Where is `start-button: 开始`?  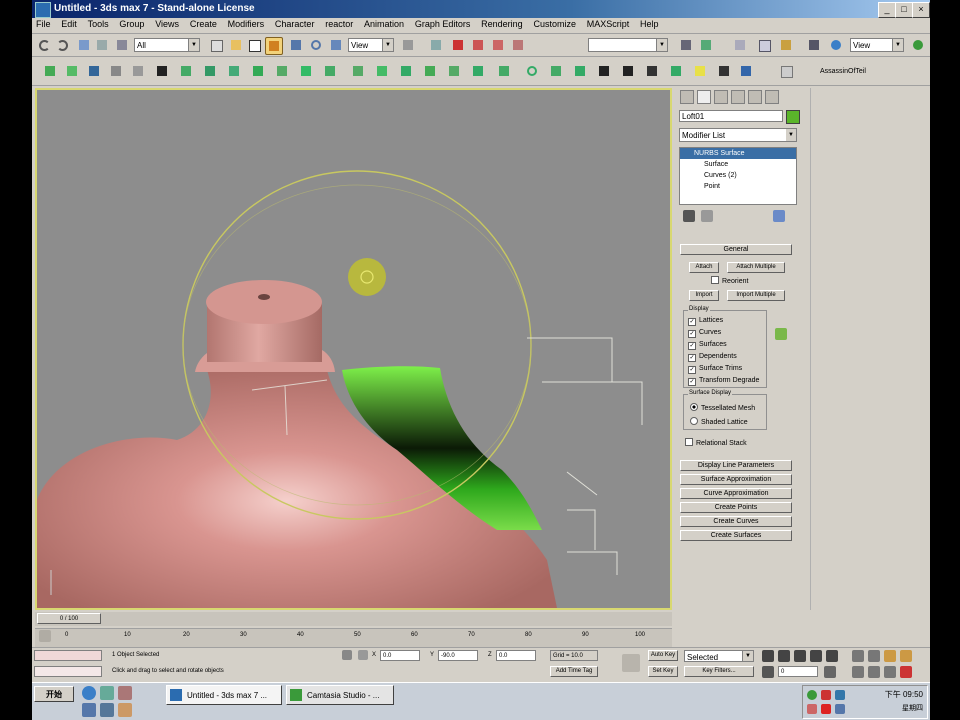 start-button: 开始 is located at coordinates (54, 694).